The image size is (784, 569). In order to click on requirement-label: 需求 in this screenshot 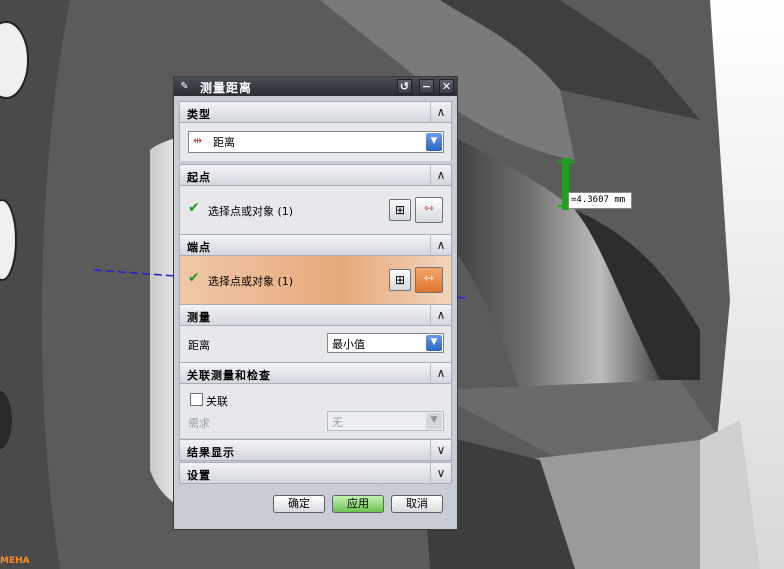, I will do `click(199, 423)`.